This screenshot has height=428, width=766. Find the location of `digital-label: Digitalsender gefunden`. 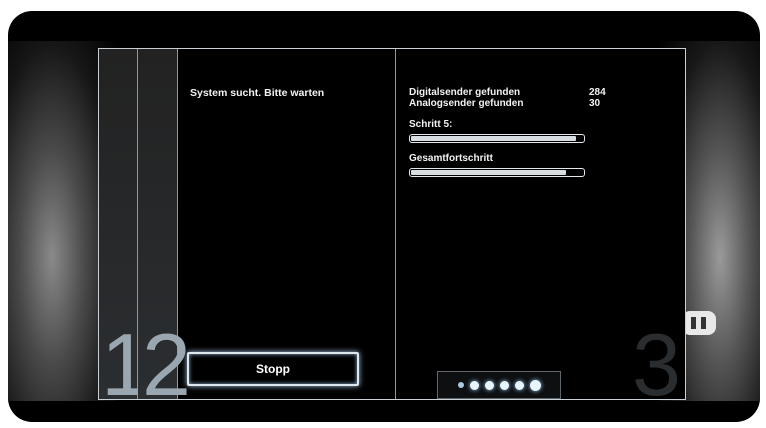

digital-label: Digitalsender gefunden is located at coordinates (465, 92).